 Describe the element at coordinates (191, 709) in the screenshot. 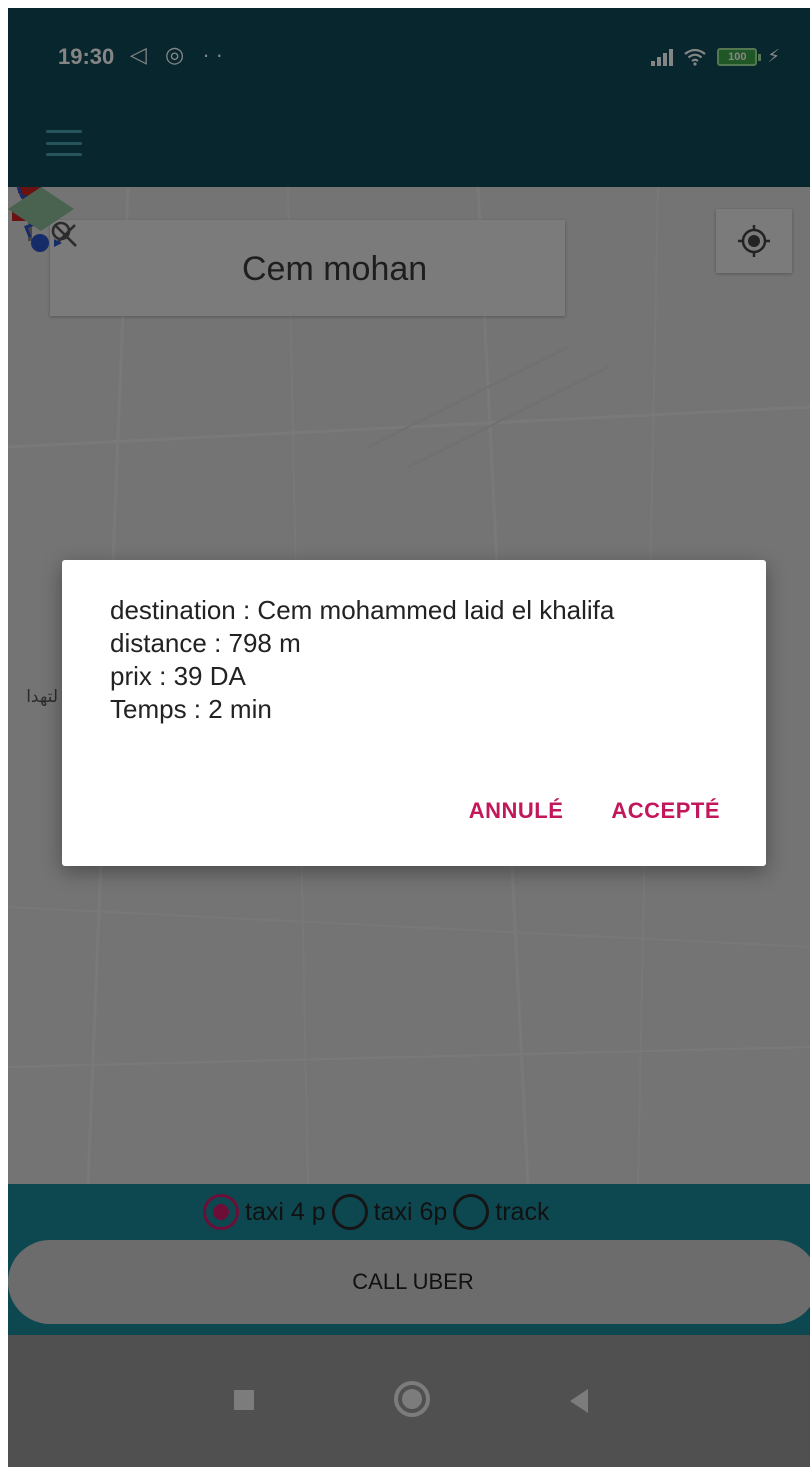

I see `time-text: Temps : 2 min` at that location.